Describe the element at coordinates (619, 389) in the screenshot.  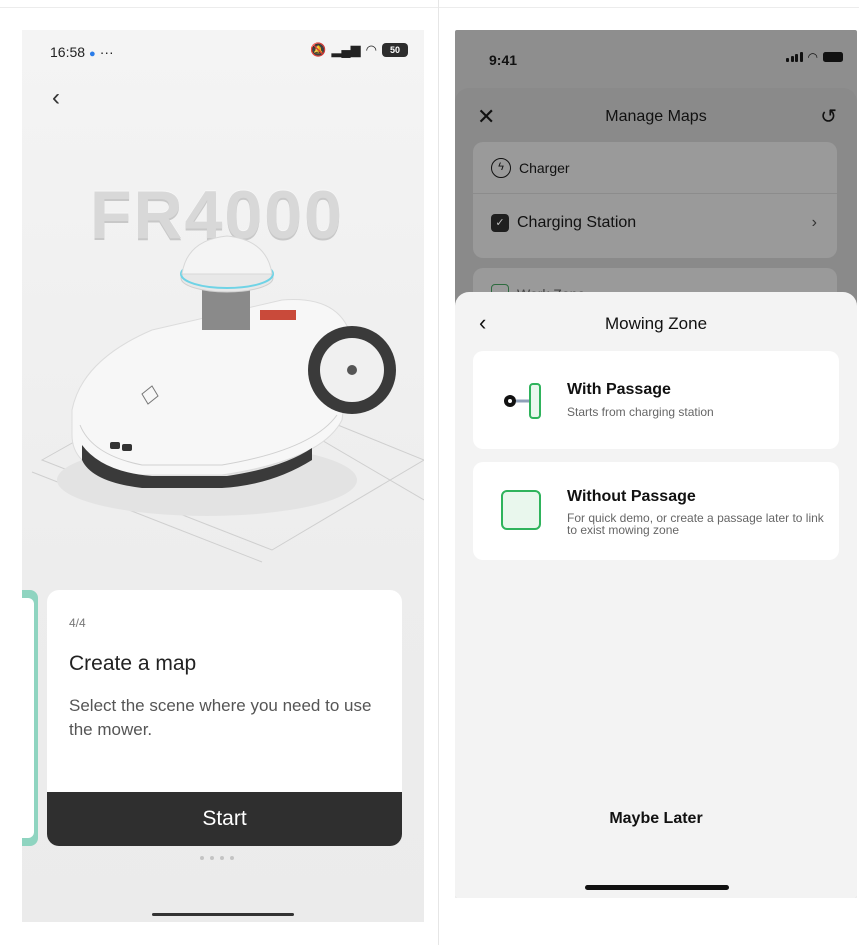
I see `option-title: With Passage` at that location.